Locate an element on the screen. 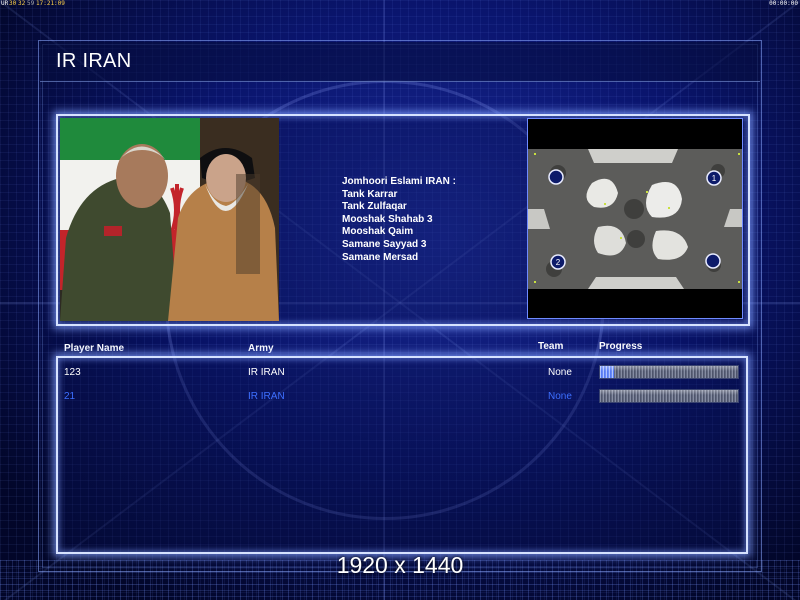 The width and height of the screenshot is (800, 600). status-item: UR is located at coordinates (5, 3).